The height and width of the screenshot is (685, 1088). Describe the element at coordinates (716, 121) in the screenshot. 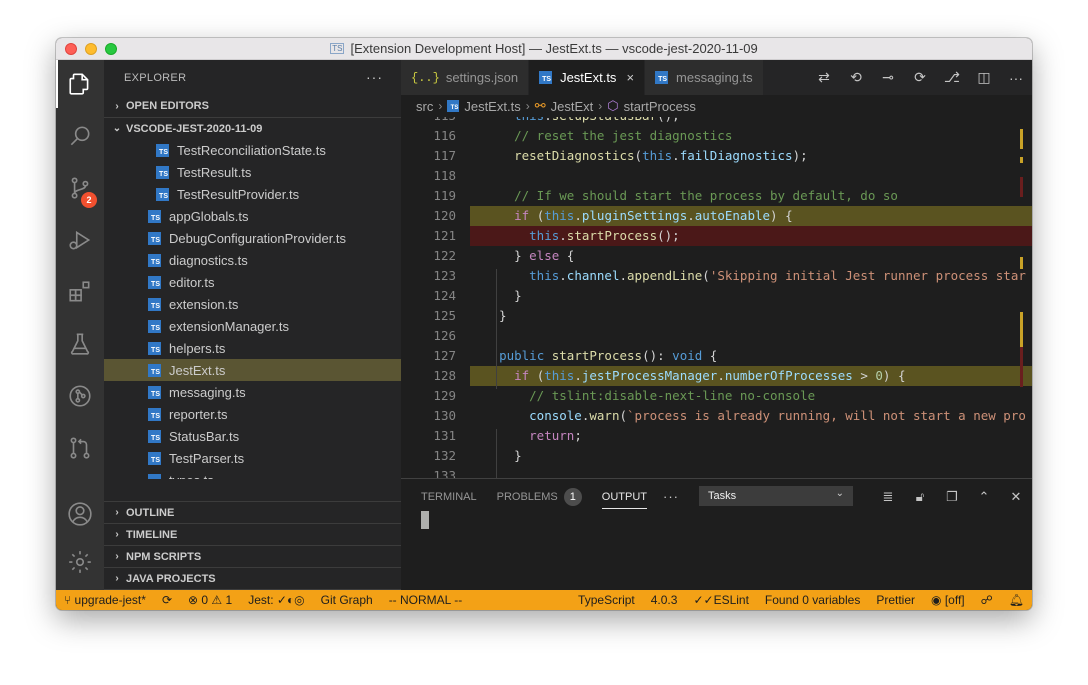

I see `code-line: 115 this.setupStatusBar();` at that location.